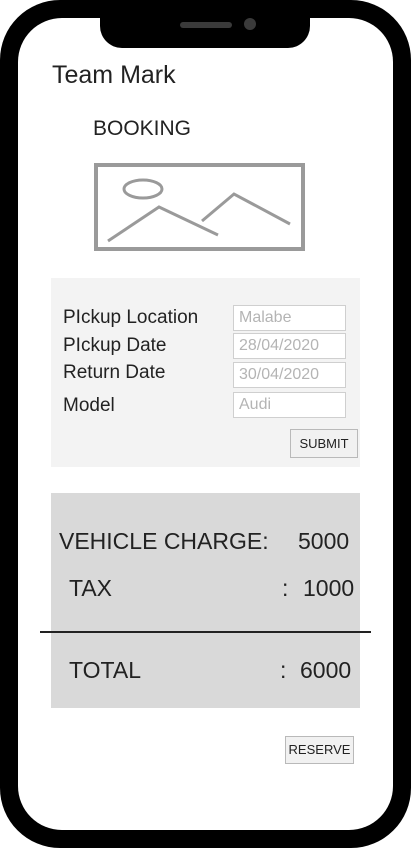  Describe the element at coordinates (114, 372) in the screenshot. I see `return-date-label: Return Date` at that location.